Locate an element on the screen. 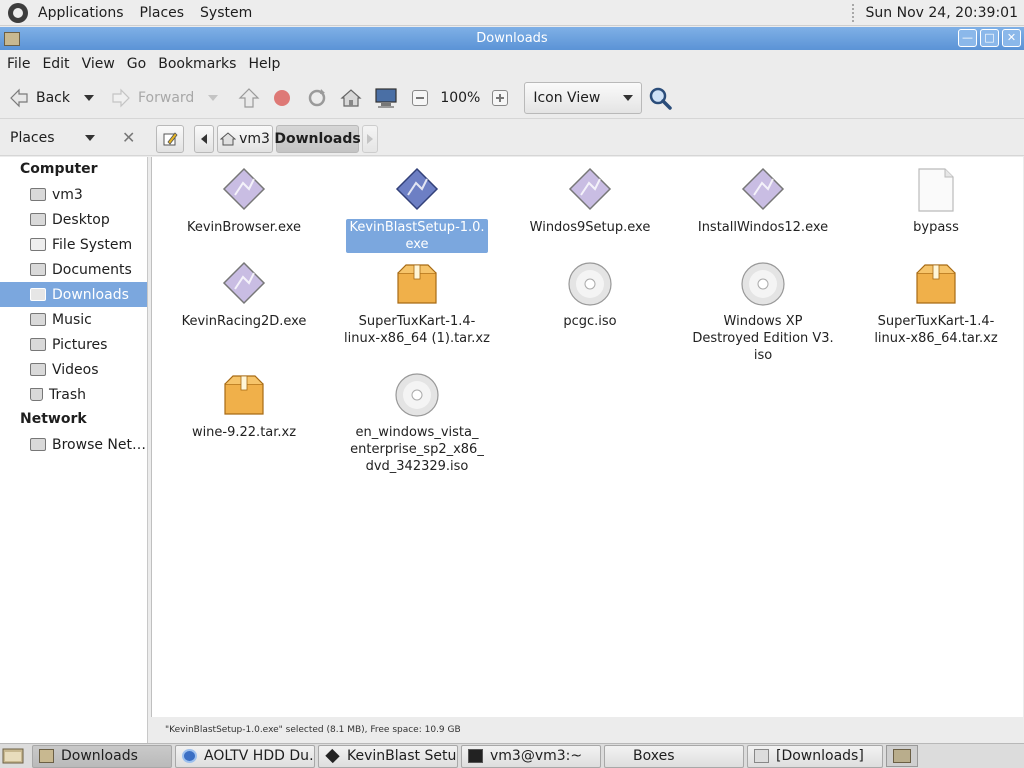  sidebar-item-desktop: Desktop is located at coordinates (73, 219).